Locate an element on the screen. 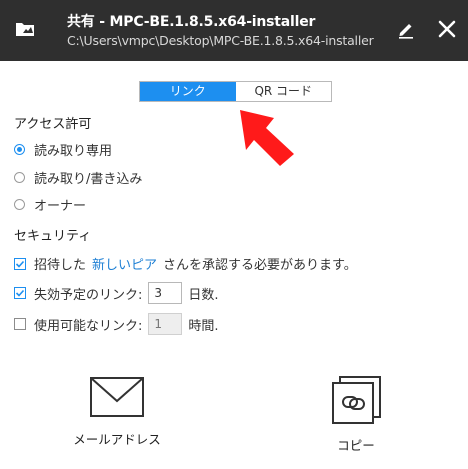  approve-prefix: 招待した is located at coordinates (60, 265).